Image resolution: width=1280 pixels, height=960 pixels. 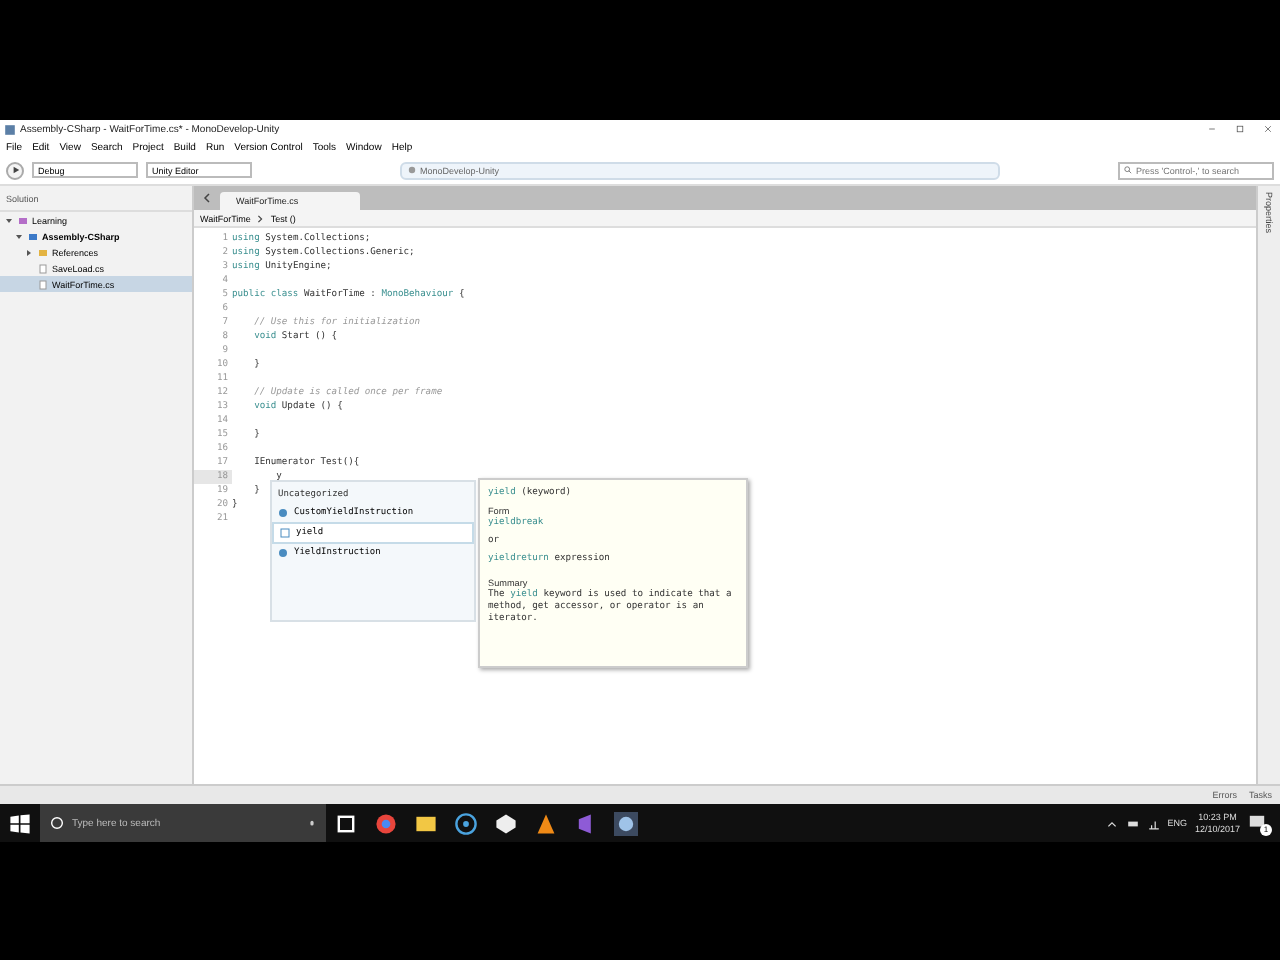 What do you see at coordinates (33, 236) in the screenshot?
I see `project-icon` at bounding box center [33, 236].